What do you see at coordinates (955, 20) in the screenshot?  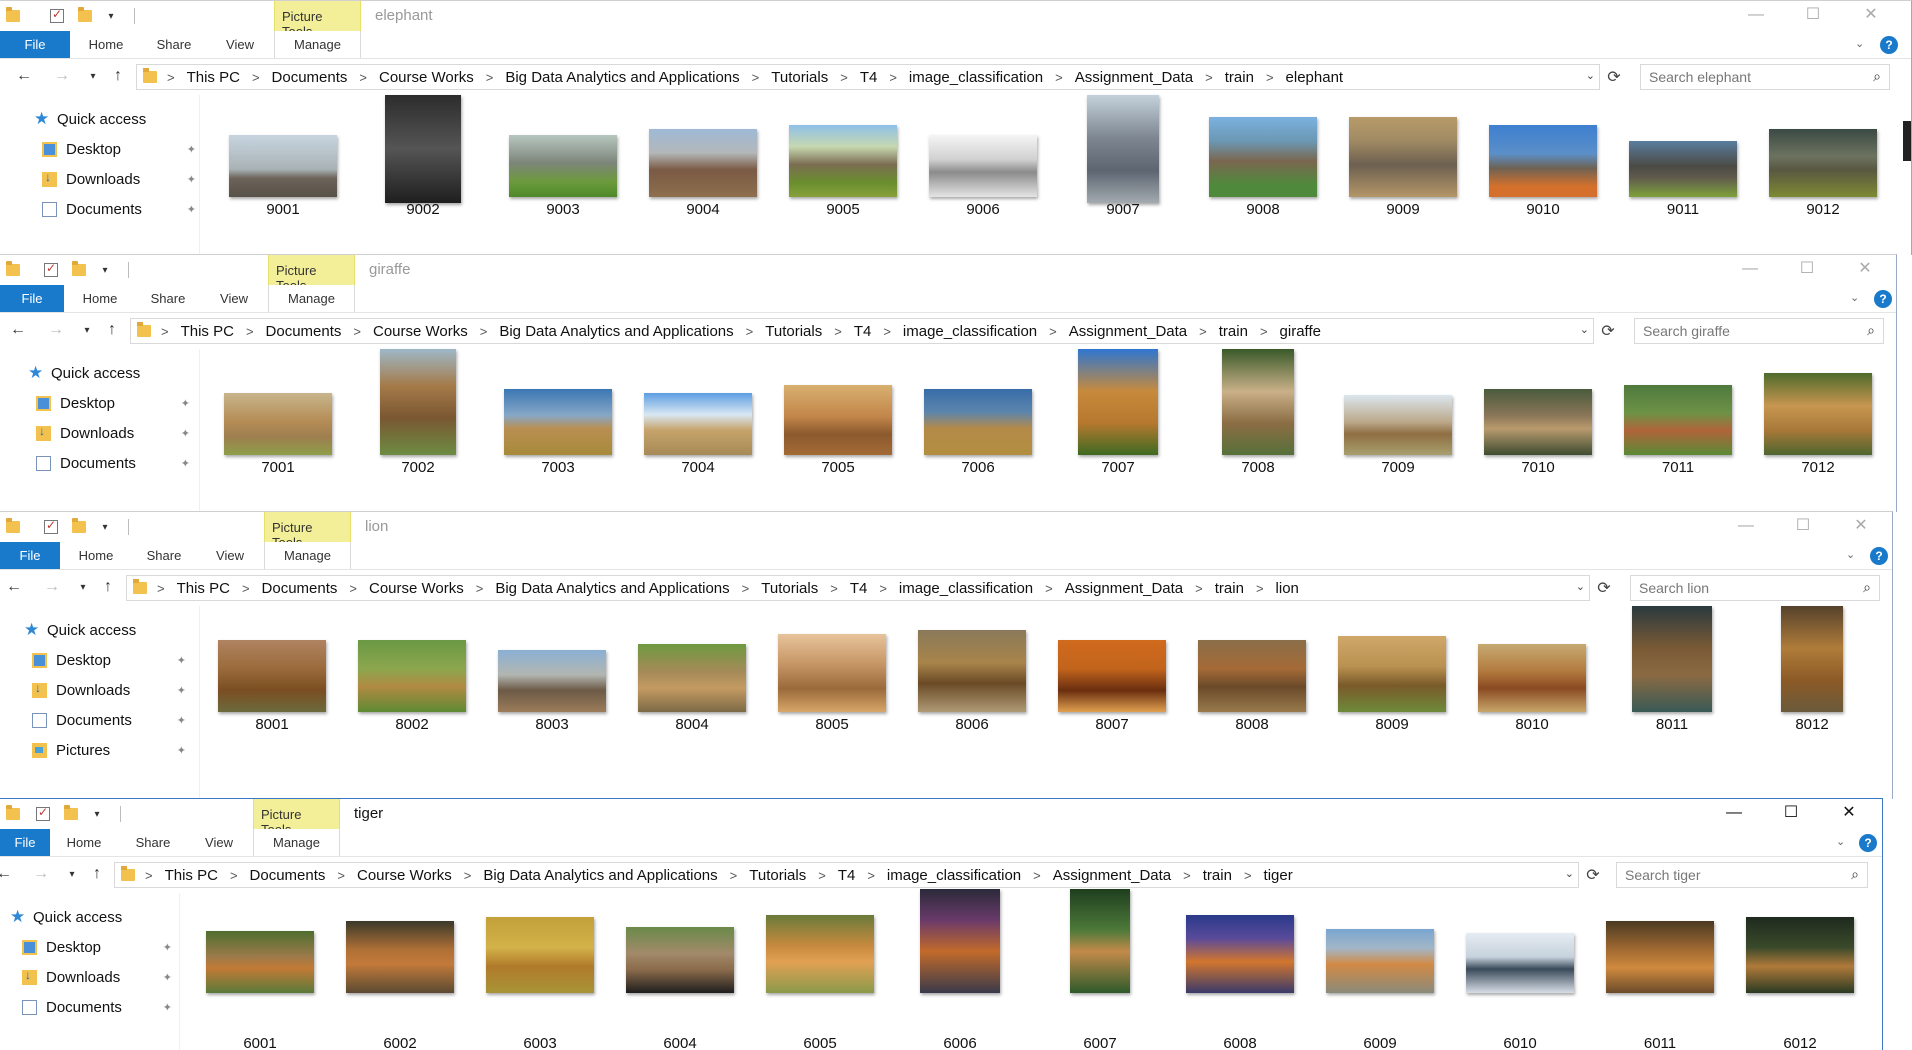 I see `title-bar: ▾ Picture Tools elephant — ☐ ✕` at bounding box center [955, 20].